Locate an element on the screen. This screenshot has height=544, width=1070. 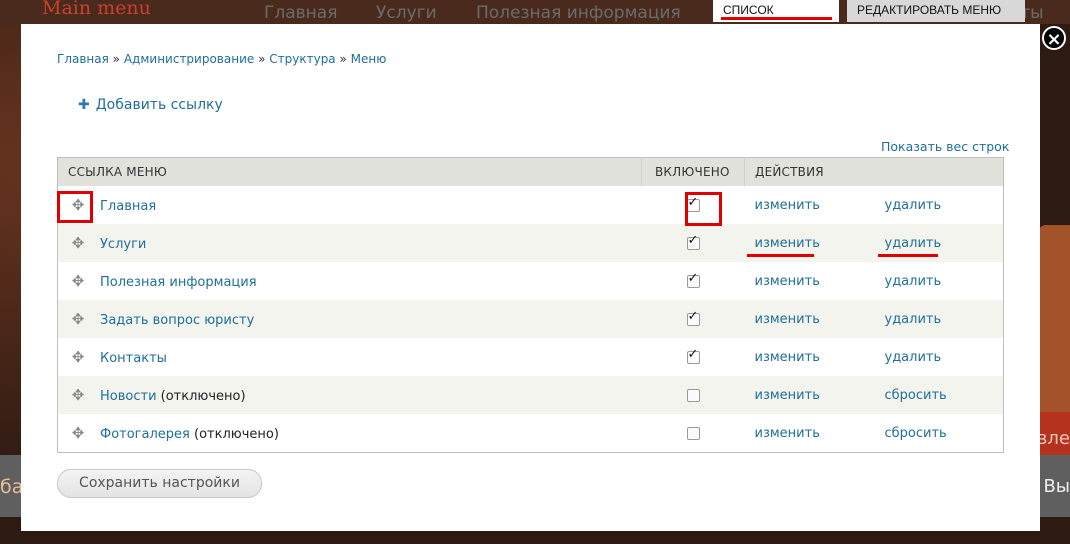
table-row: ✥ Полезная информация изменитьудалить is located at coordinates (530, 281).